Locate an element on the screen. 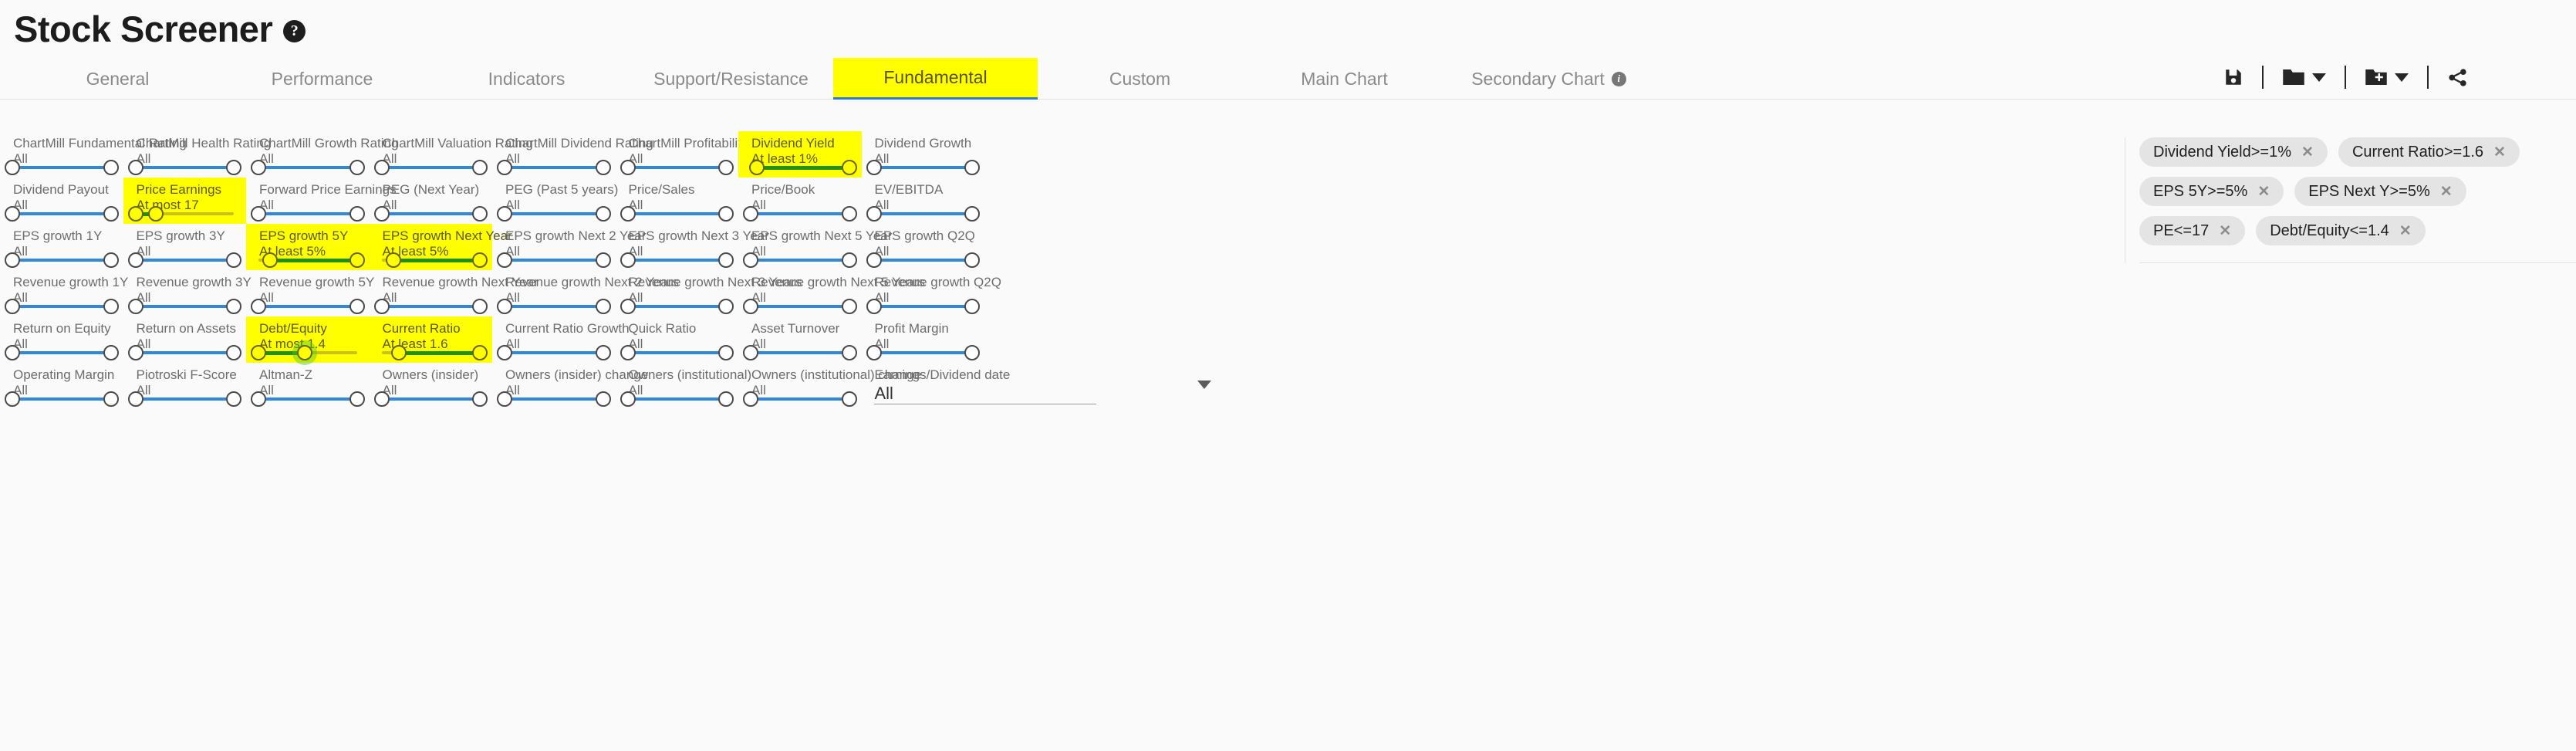 This screenshot has height=751, width=2576. filter-eps-growth-3y: EPS growth 3Y All is located at coordinates (185, 247).